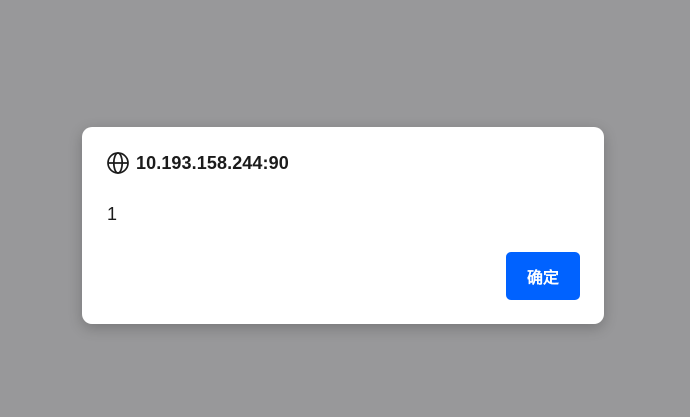 The image size is (690, 417). I want to click on dialog-header: 10.193.158.244:90, so click(197, 163).